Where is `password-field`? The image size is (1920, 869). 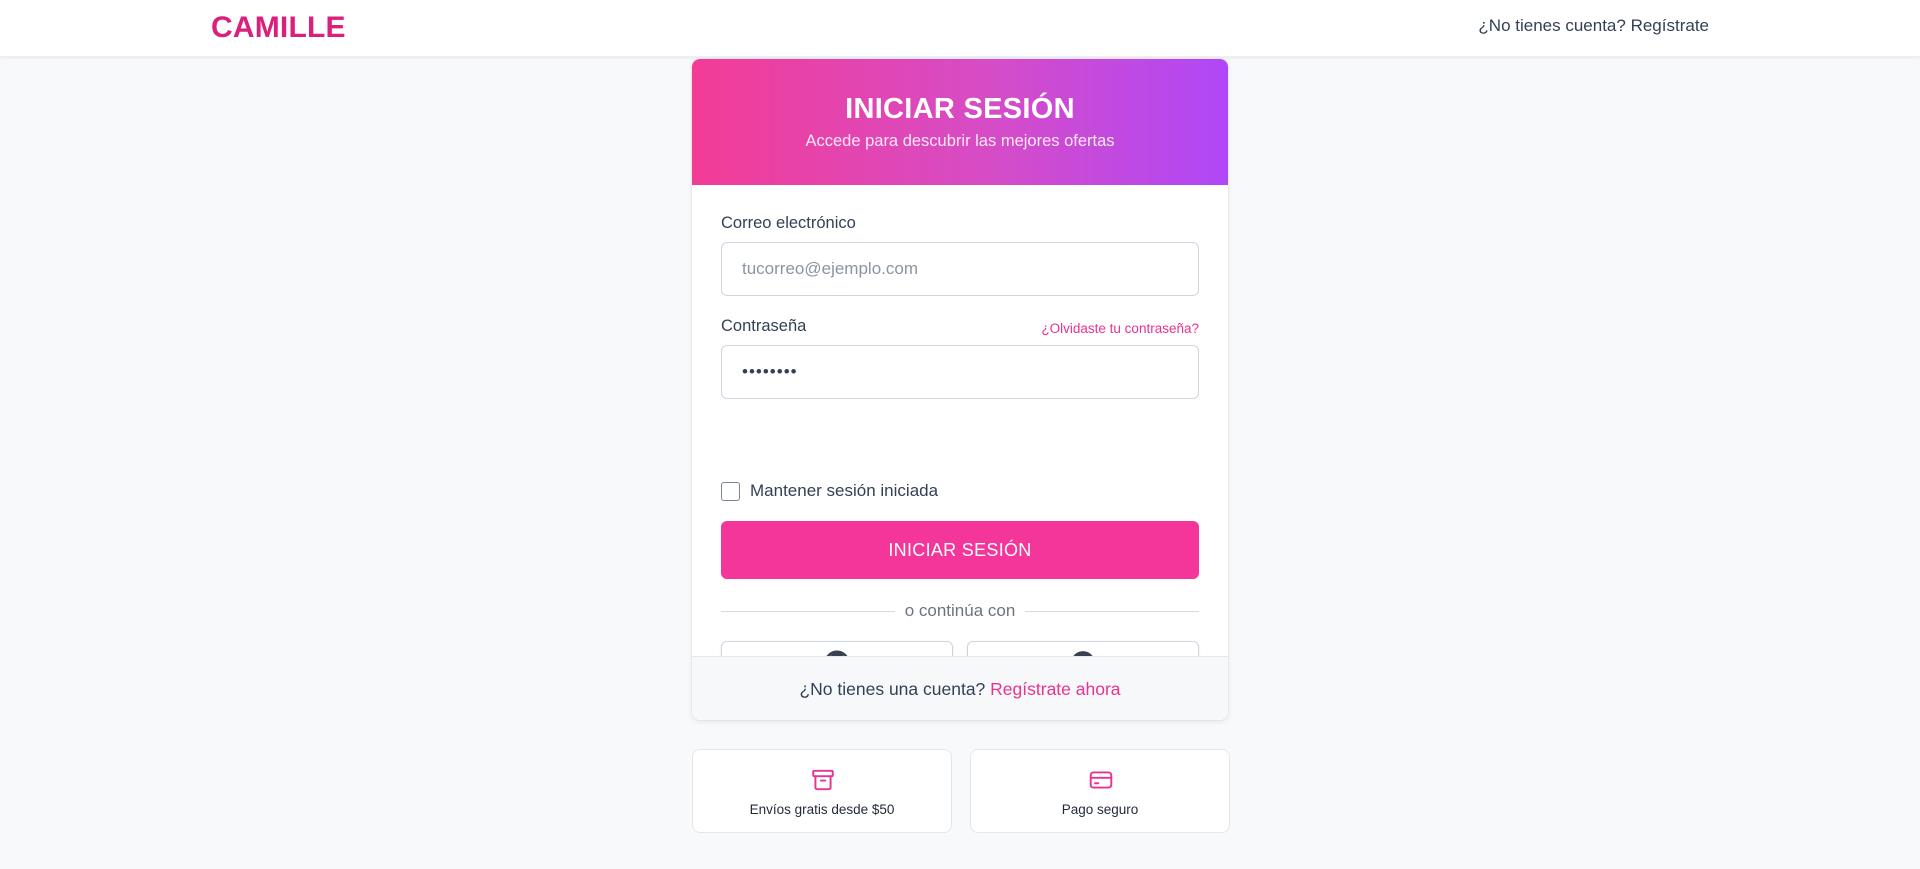
password-field is located at coordinates (960, 372).